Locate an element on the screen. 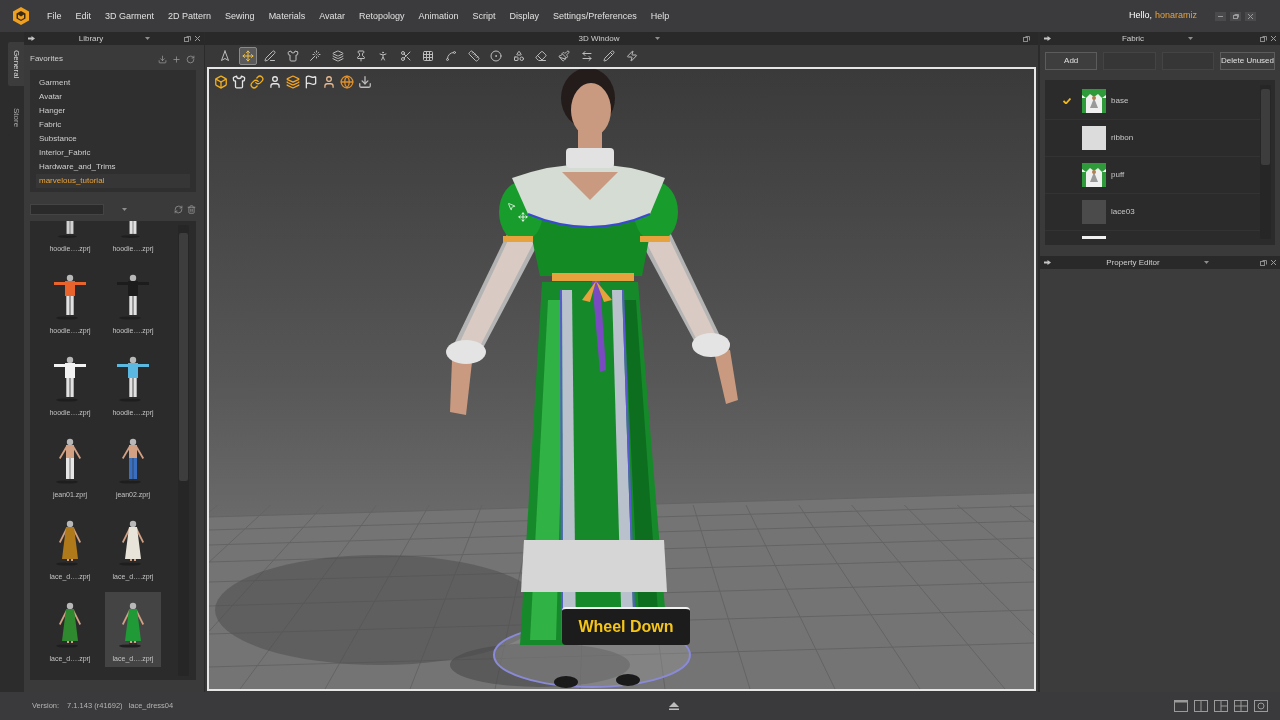 This screenshot has width=1280, height=720. panel-title: Fabric is located at coordinates (1133, 38).